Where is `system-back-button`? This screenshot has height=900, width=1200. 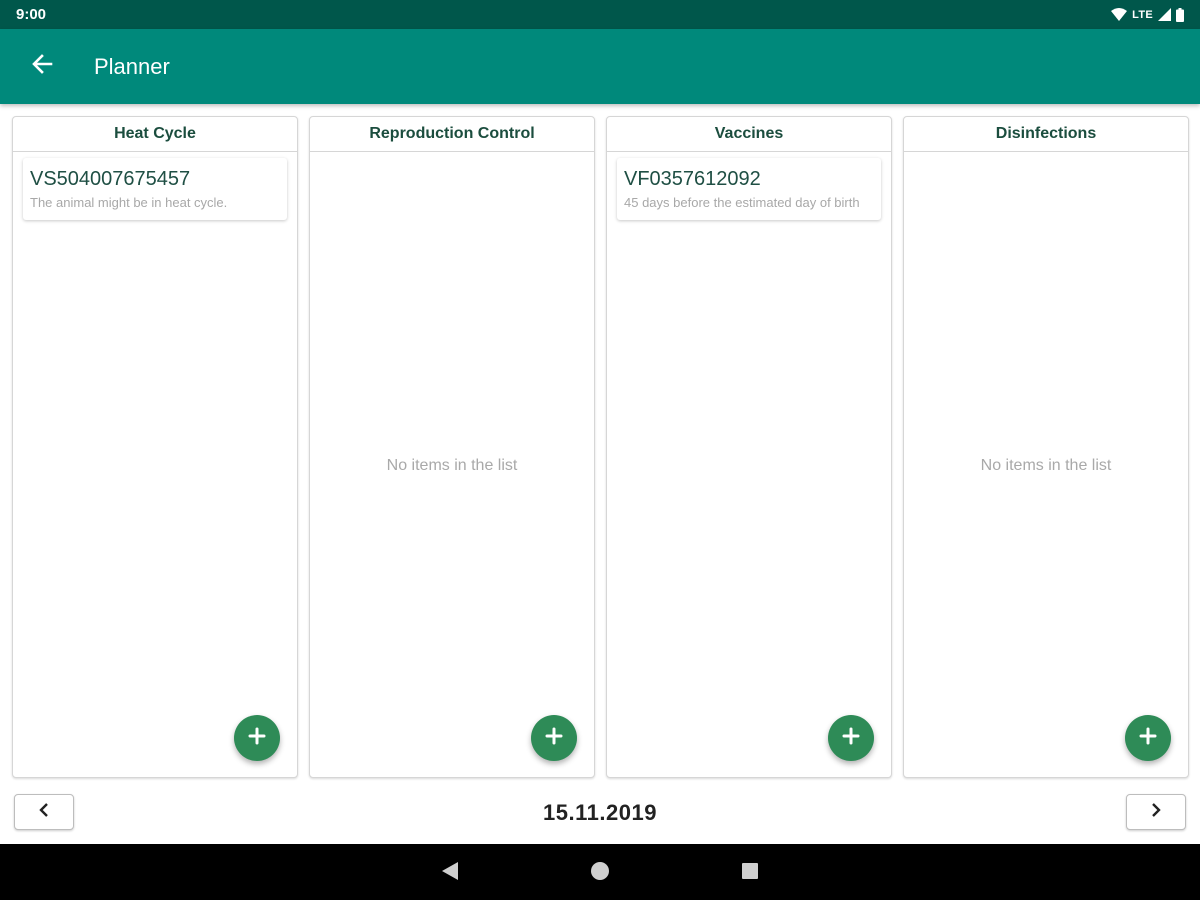
system-back-button is located at coordinates (450, 873).